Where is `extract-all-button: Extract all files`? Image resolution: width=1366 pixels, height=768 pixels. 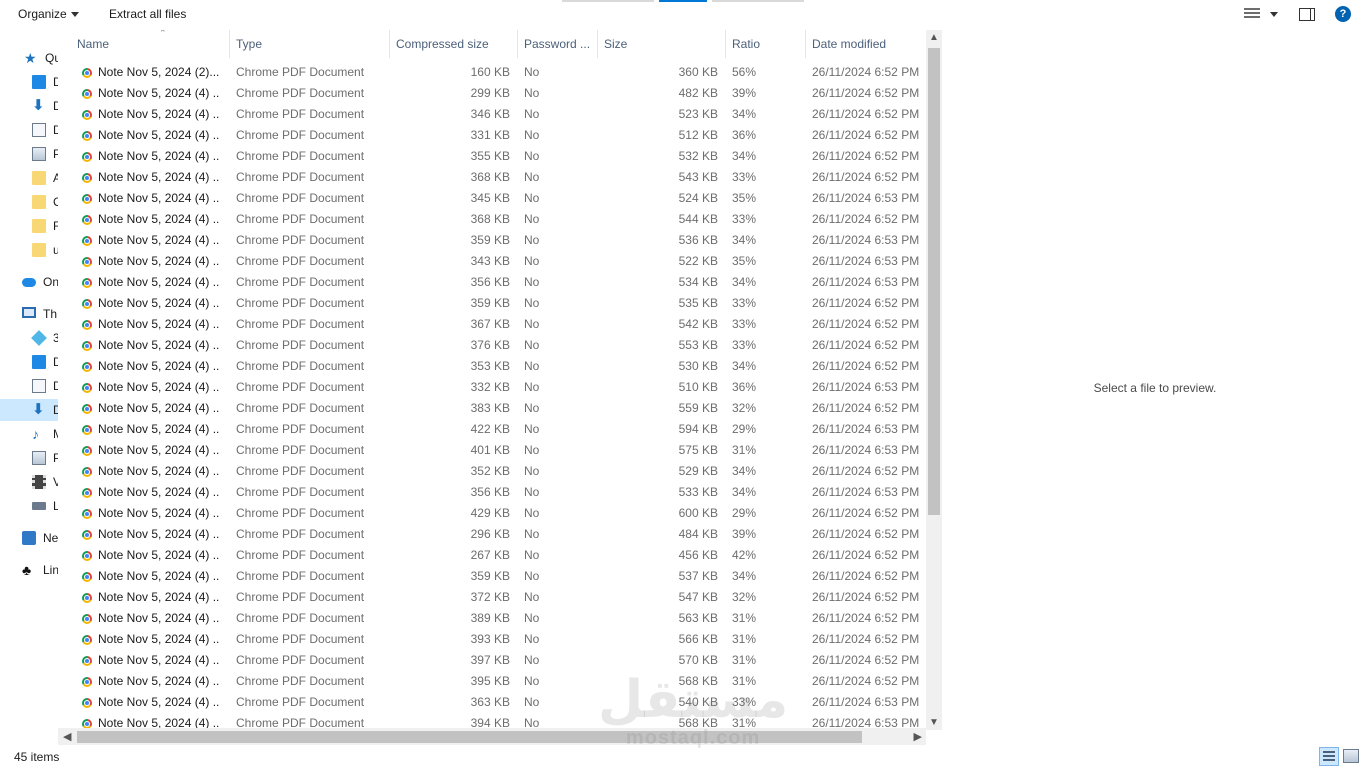
extract-all-button: Extract all files is located at coordinates (147, 14).